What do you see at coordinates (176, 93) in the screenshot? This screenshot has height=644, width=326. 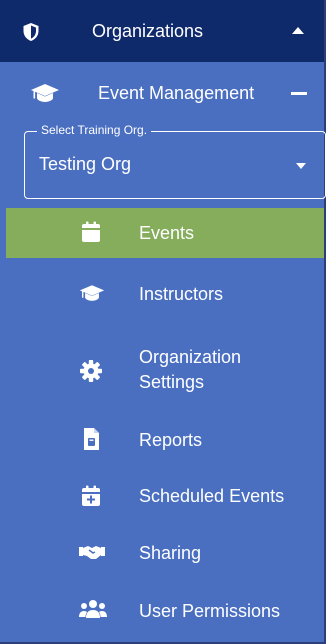 I see `event-management-label: Event Management` at bounding box center [176, 93].